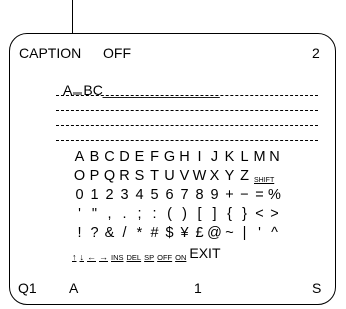 The width and height of the screenshot is (346, 309). Describe the element at coordinates (134, 257) in the screenshot. I see `delete-button: DEL` at that location.